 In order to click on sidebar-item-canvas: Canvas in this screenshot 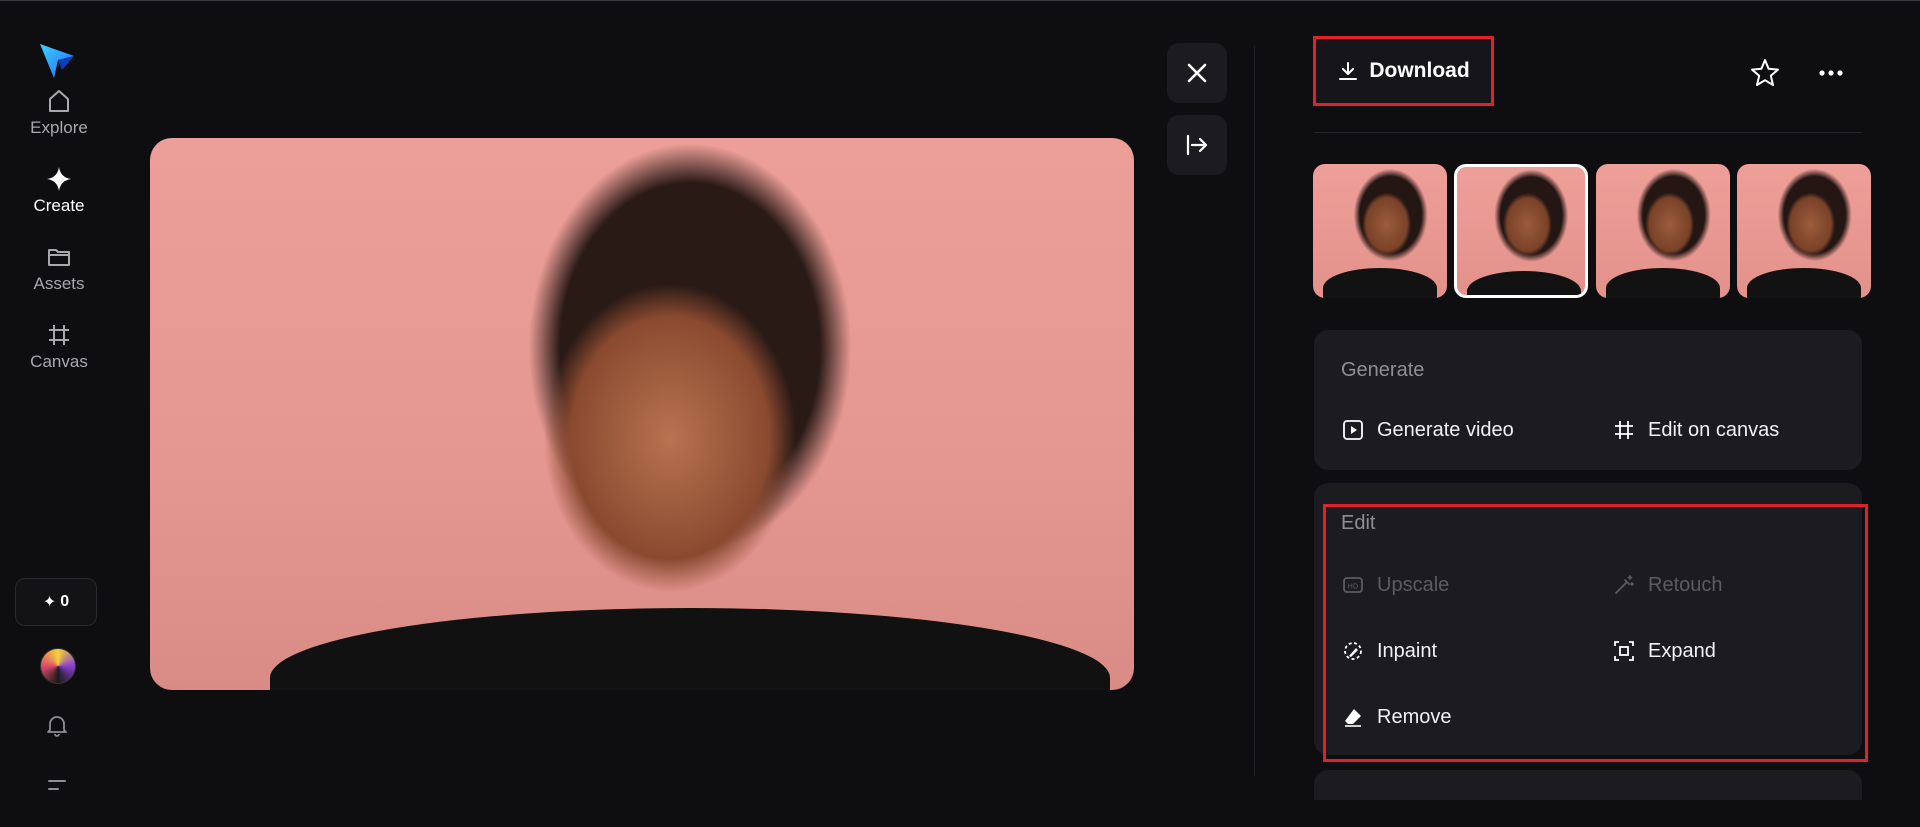, I will do `click(59, 346)`.